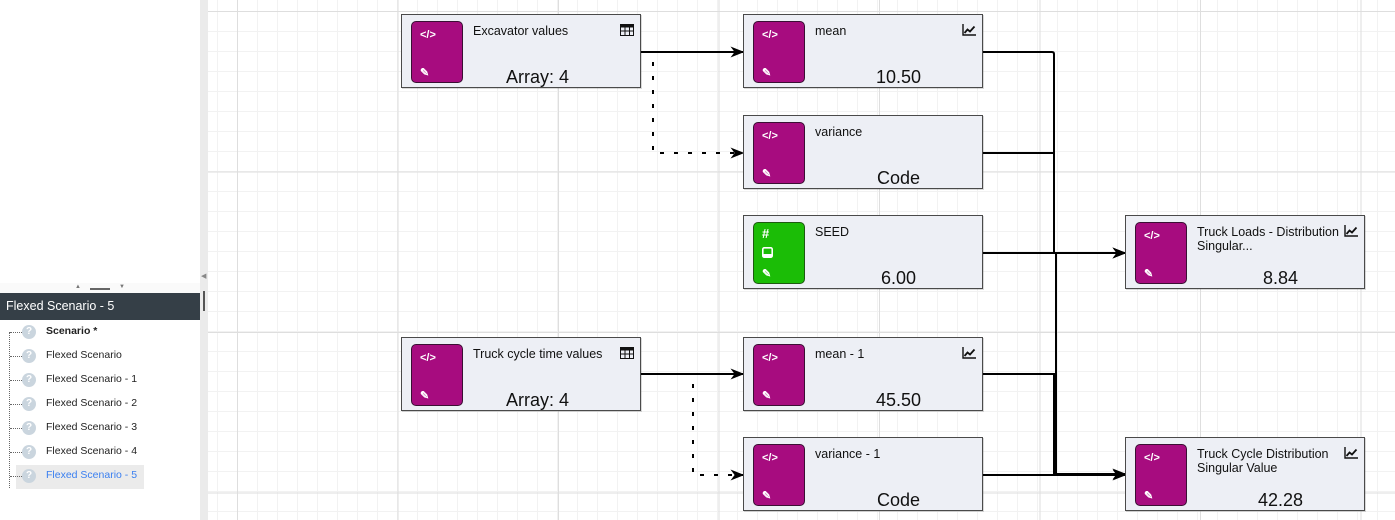 The width and height of the screenshot is (1395, 520). I want to click on hash-icon: #, so click(765, 233).